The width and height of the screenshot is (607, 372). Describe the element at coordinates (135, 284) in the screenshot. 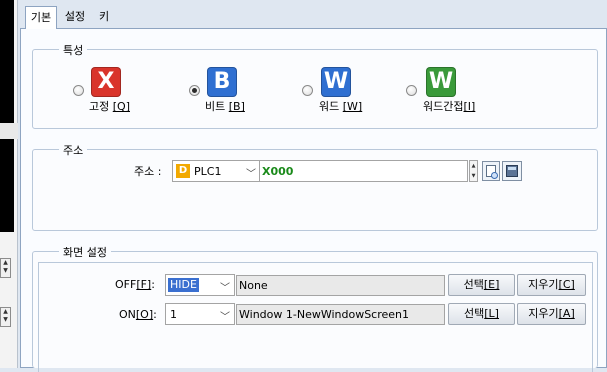

I see `off-label: OFF[F]:` at that location.